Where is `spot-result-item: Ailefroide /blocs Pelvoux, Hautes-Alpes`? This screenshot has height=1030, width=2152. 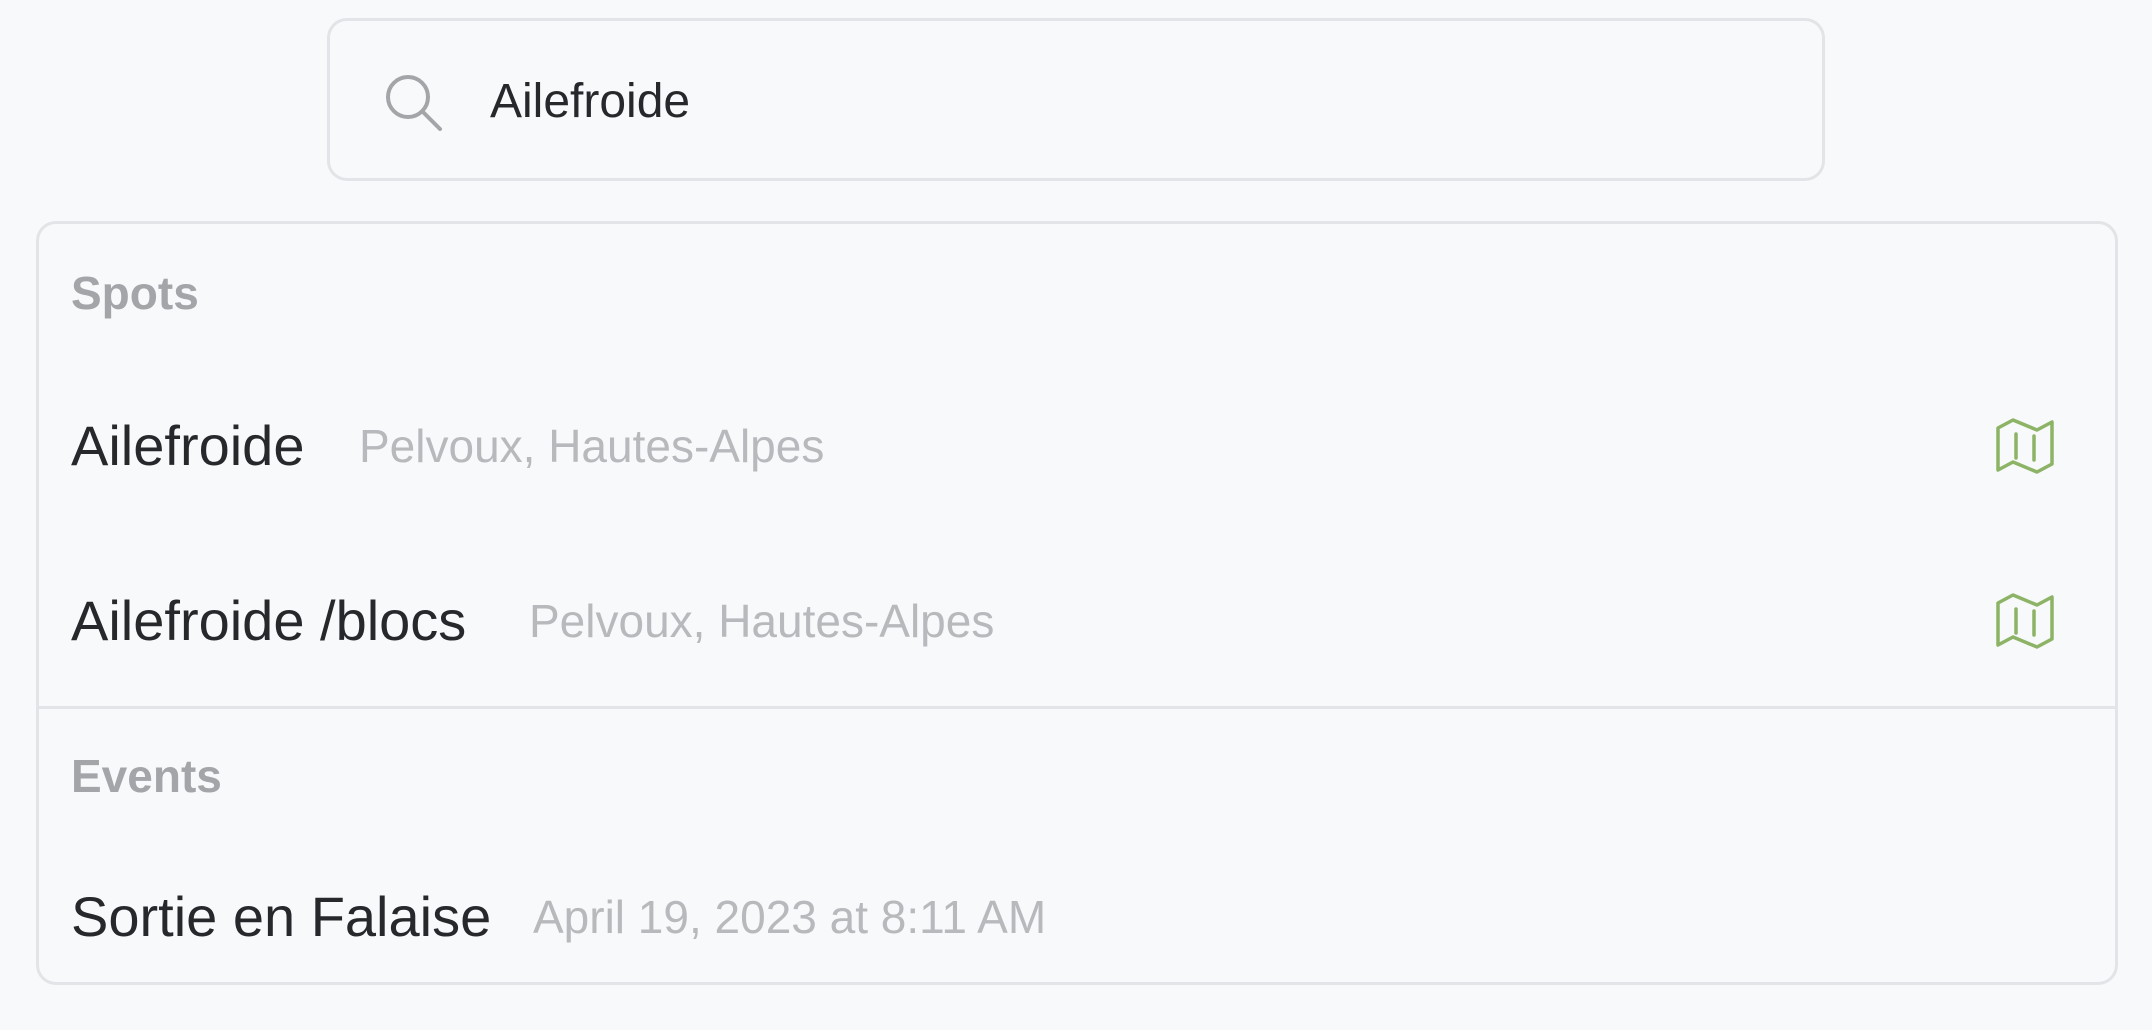
spot-result-item: Ailefroide /blocs Pelvoux, Hautes-Alpes is located at coordinates (1077, 621).